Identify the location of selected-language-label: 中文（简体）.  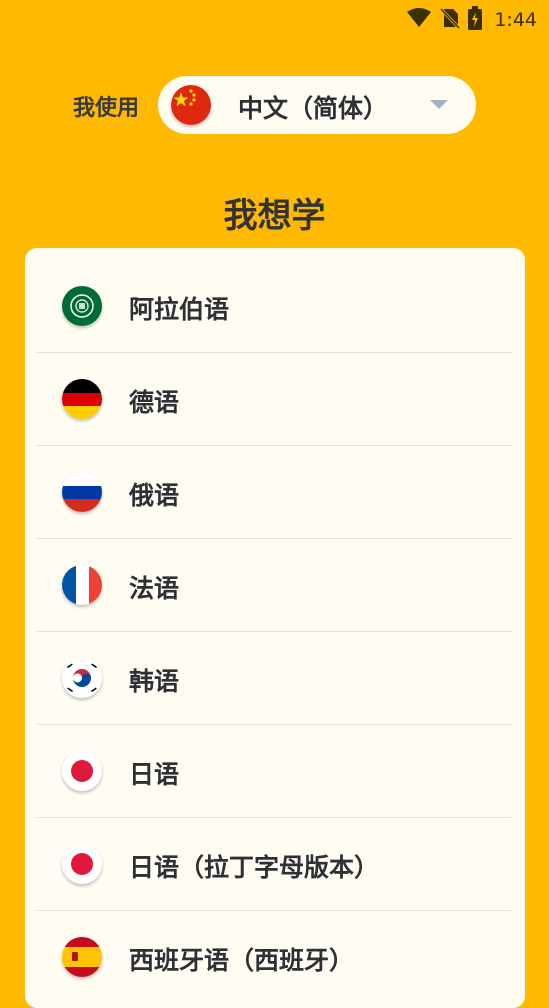
(313, 108).